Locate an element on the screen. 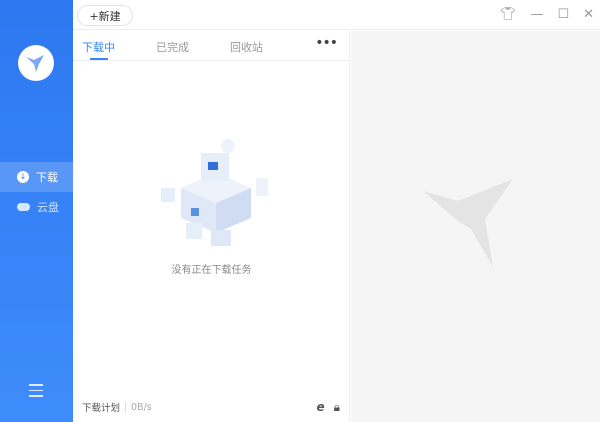  tab-recycle-bin: 回收站 is located at coordinates (246, 47).